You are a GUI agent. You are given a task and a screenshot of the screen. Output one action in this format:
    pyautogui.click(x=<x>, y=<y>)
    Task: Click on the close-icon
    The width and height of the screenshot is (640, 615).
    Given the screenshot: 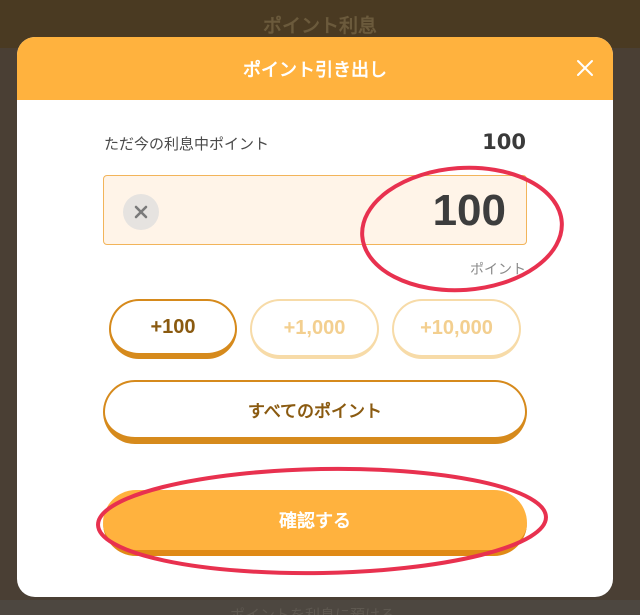 What is the action you would take?
    pyautogui.click(x=585, y=68)
    